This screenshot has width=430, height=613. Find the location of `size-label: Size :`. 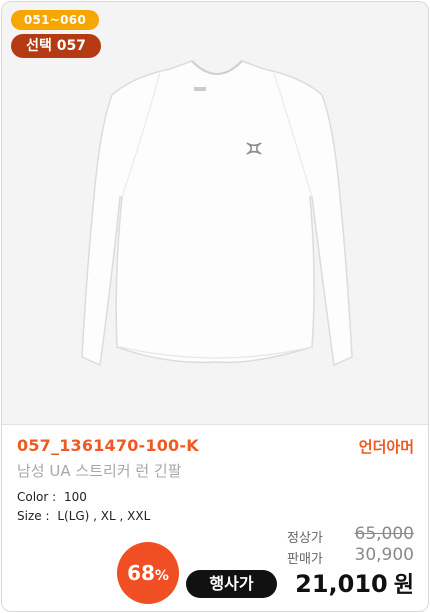

size-label: Size : is located at coordinates (33, 516).